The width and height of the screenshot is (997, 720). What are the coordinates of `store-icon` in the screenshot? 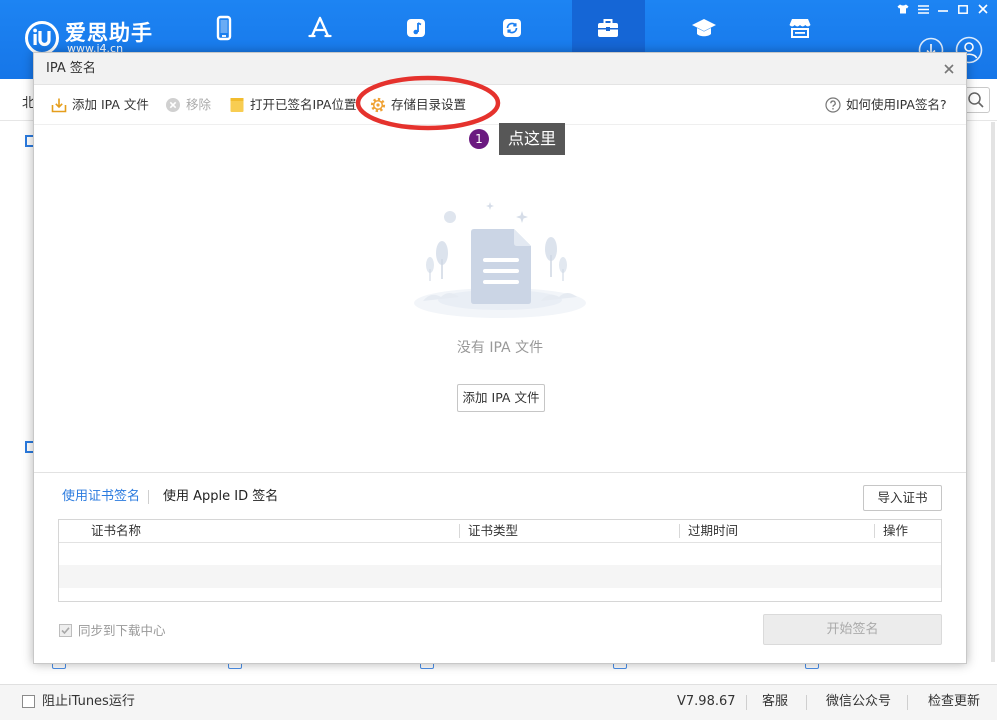 It's located at (800, 28).